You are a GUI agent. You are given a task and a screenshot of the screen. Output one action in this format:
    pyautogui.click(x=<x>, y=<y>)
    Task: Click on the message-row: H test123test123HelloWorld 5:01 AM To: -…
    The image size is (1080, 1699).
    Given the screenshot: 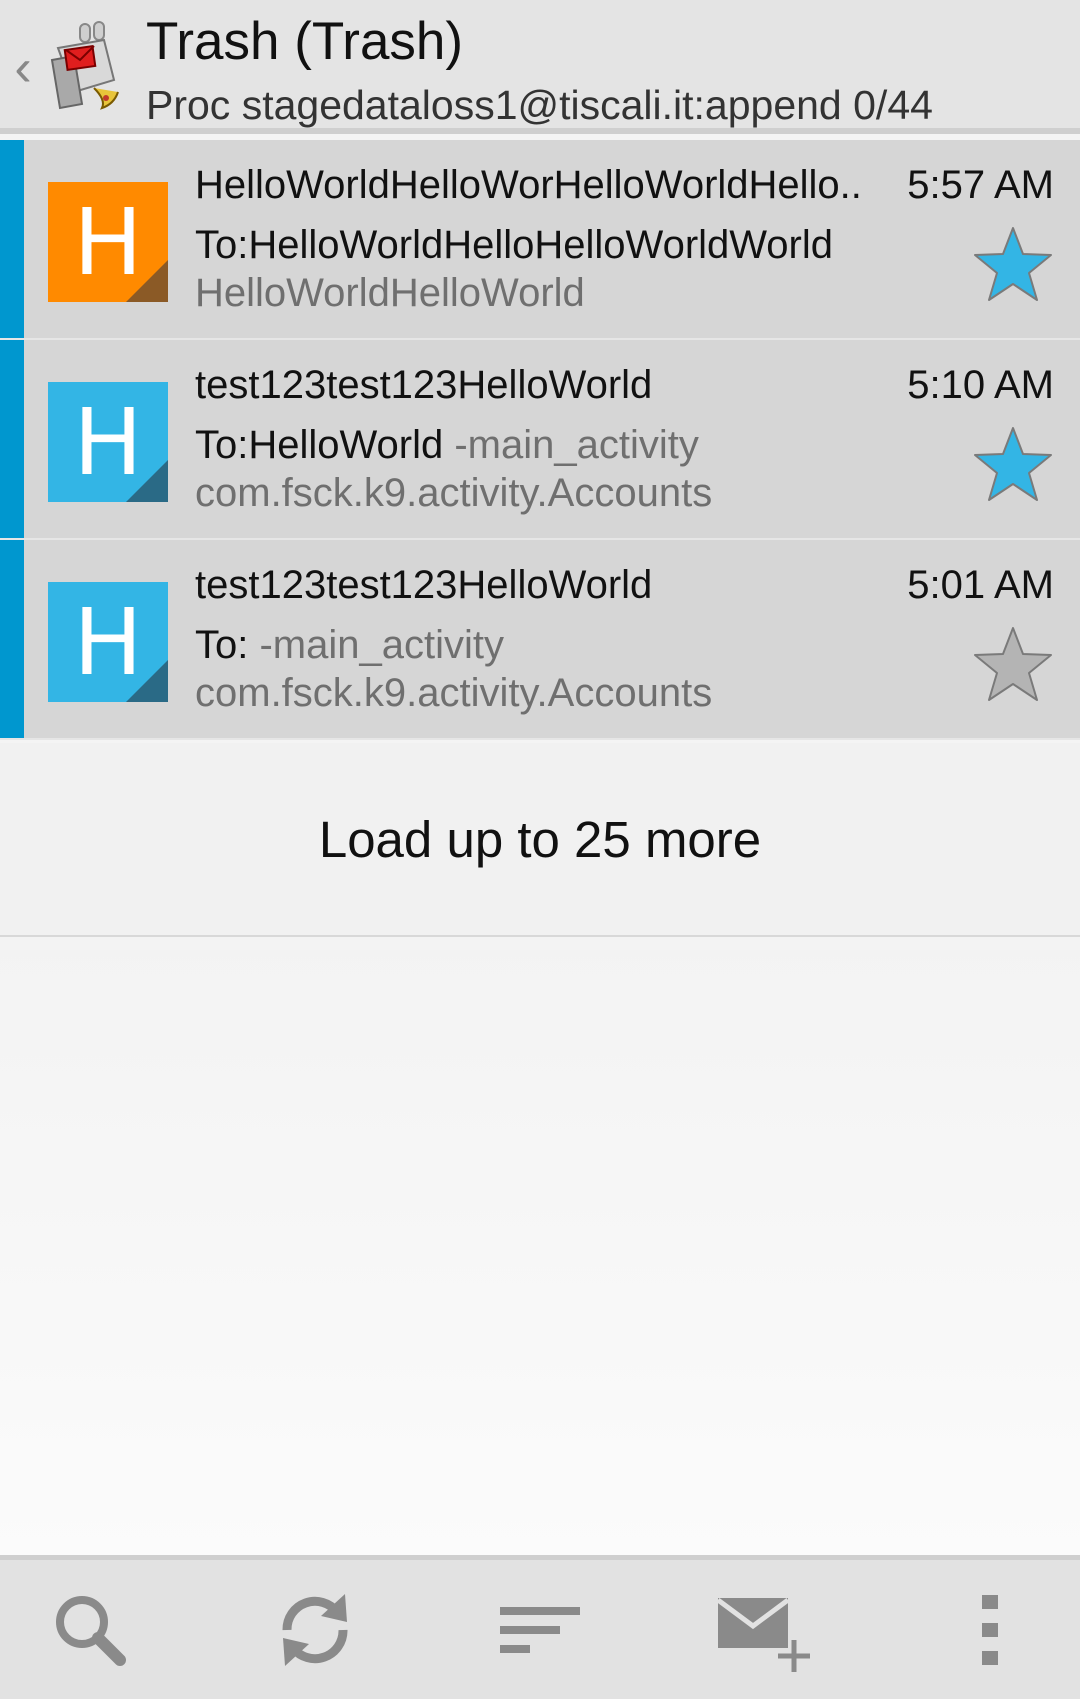 What is the action you would take?
    pyautogui.click(x=540, y=640)
    